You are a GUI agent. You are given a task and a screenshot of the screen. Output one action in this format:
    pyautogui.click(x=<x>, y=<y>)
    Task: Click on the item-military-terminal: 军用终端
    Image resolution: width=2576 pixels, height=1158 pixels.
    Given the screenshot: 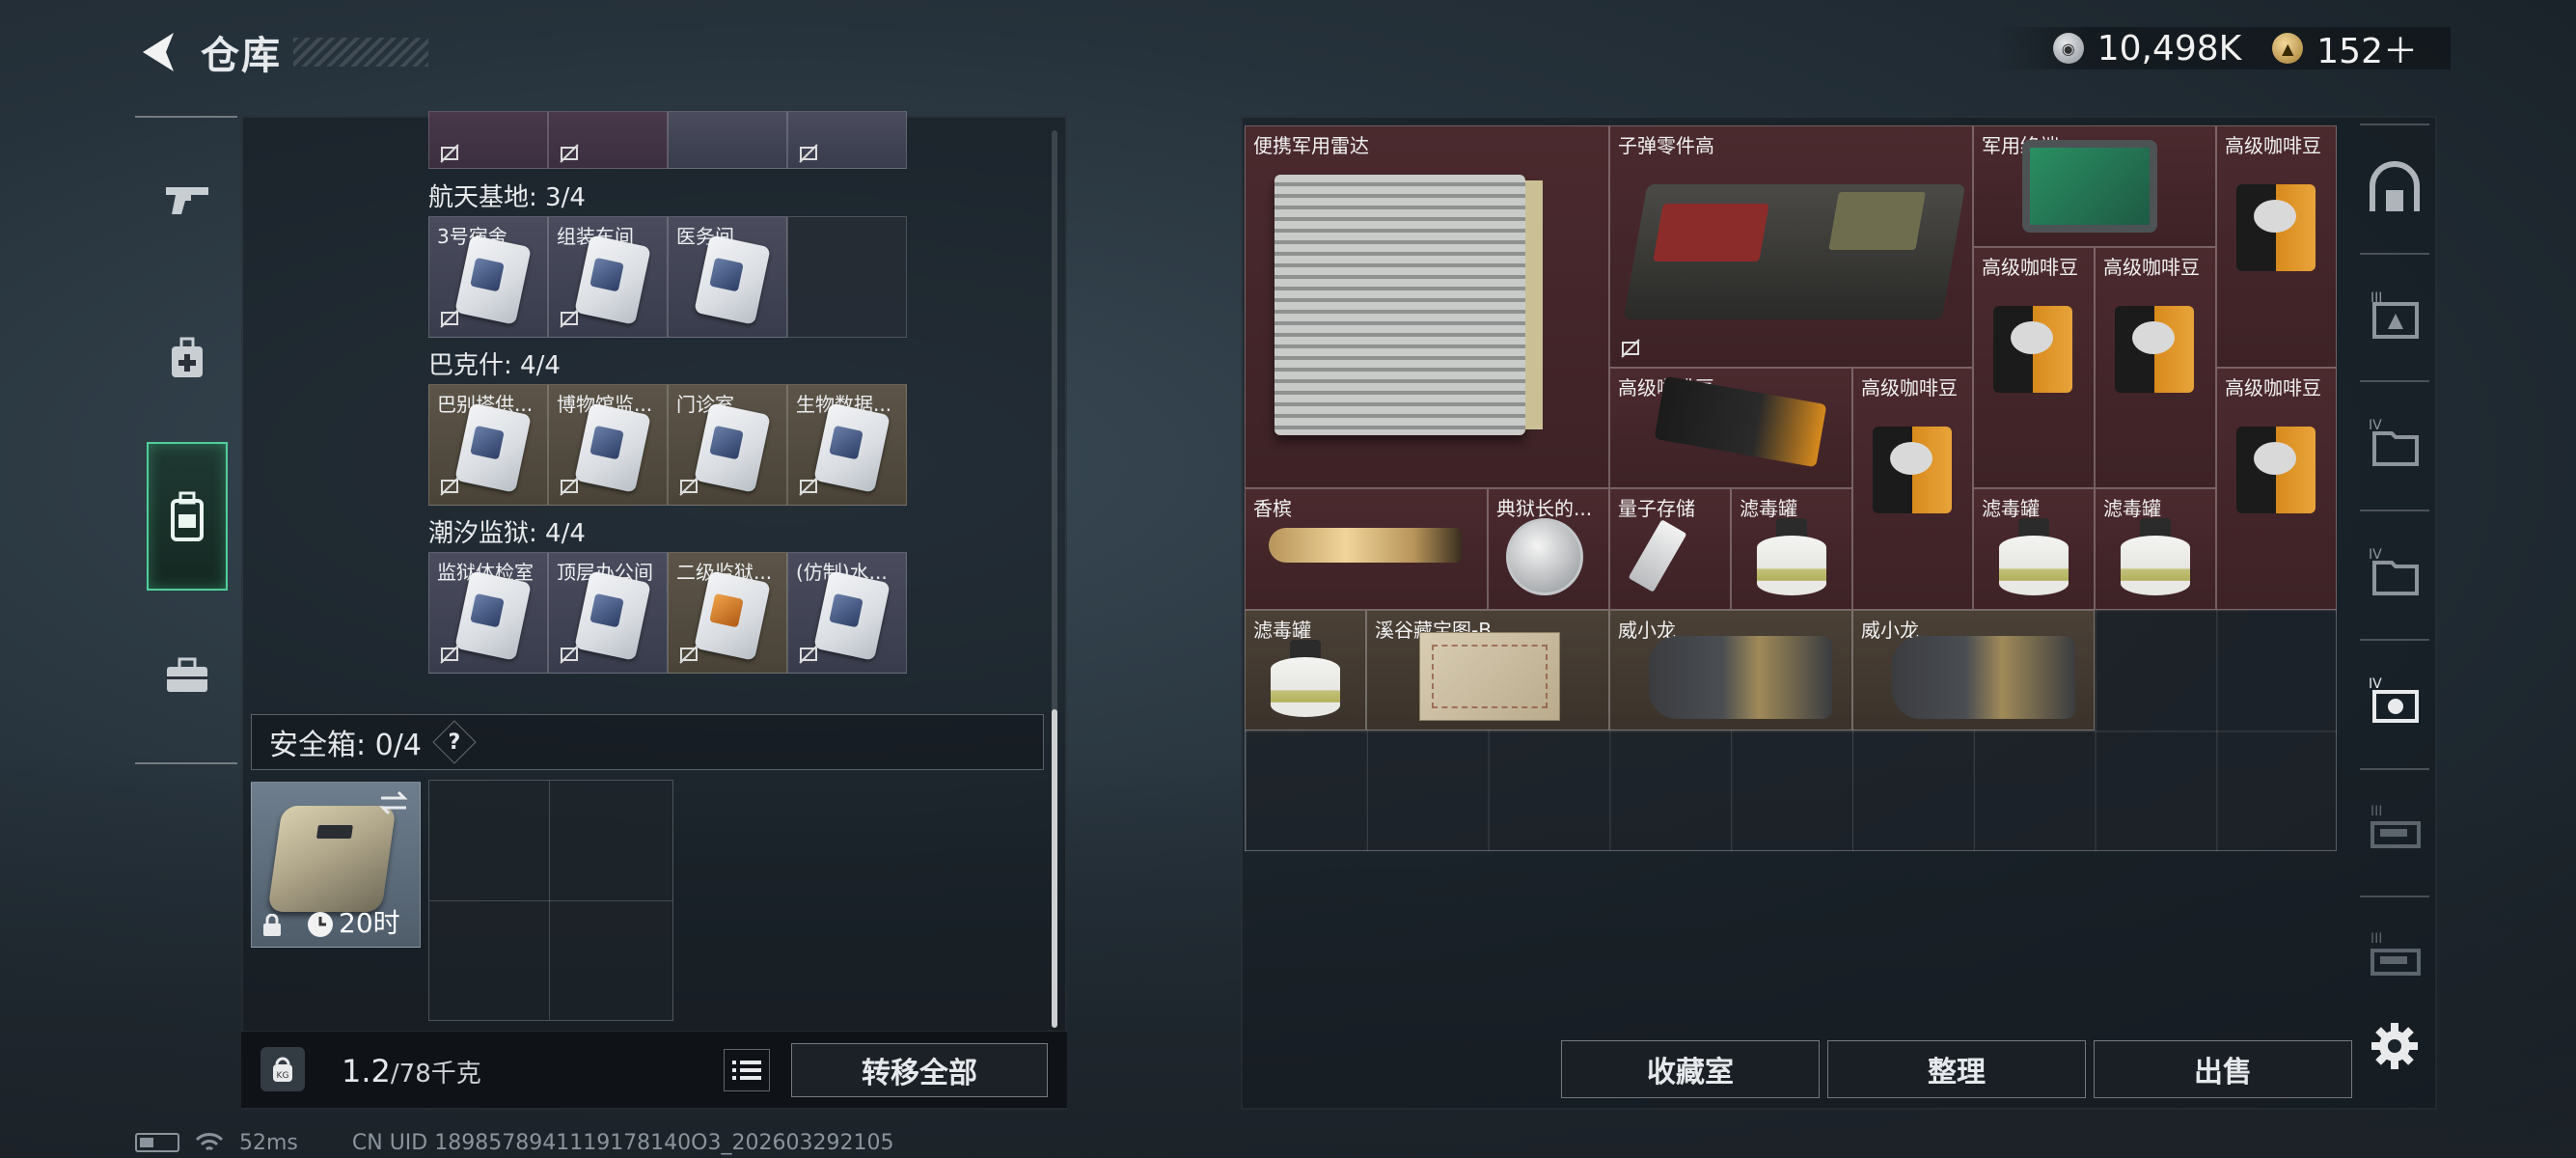 What is the action you would take?
    pyautogui.click(x=2094, y=186)
    